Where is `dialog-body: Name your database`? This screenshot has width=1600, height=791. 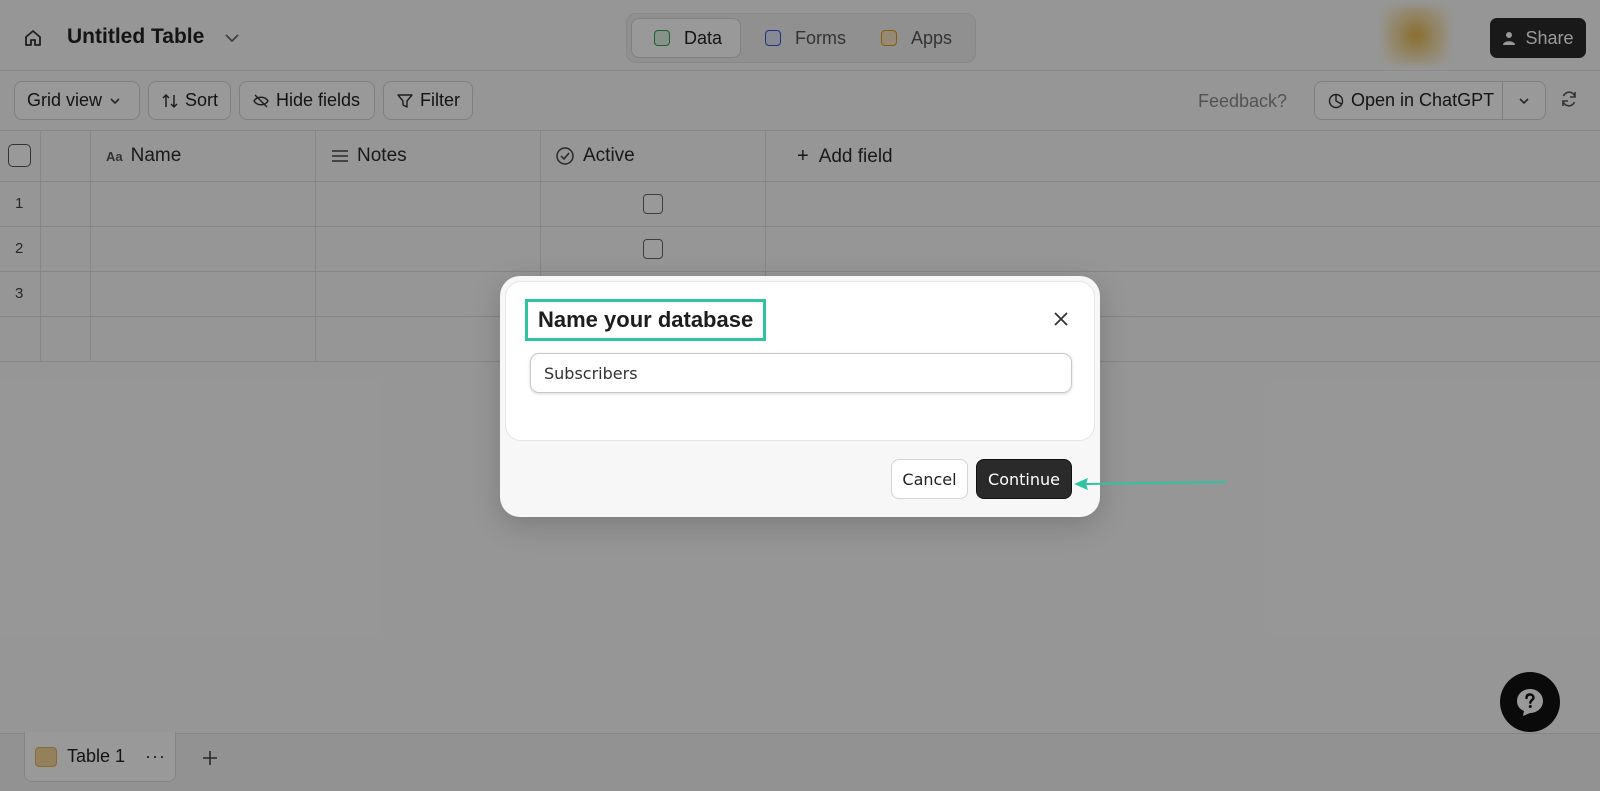
dialog-body: Name your database is located at coordinates (800, 361).